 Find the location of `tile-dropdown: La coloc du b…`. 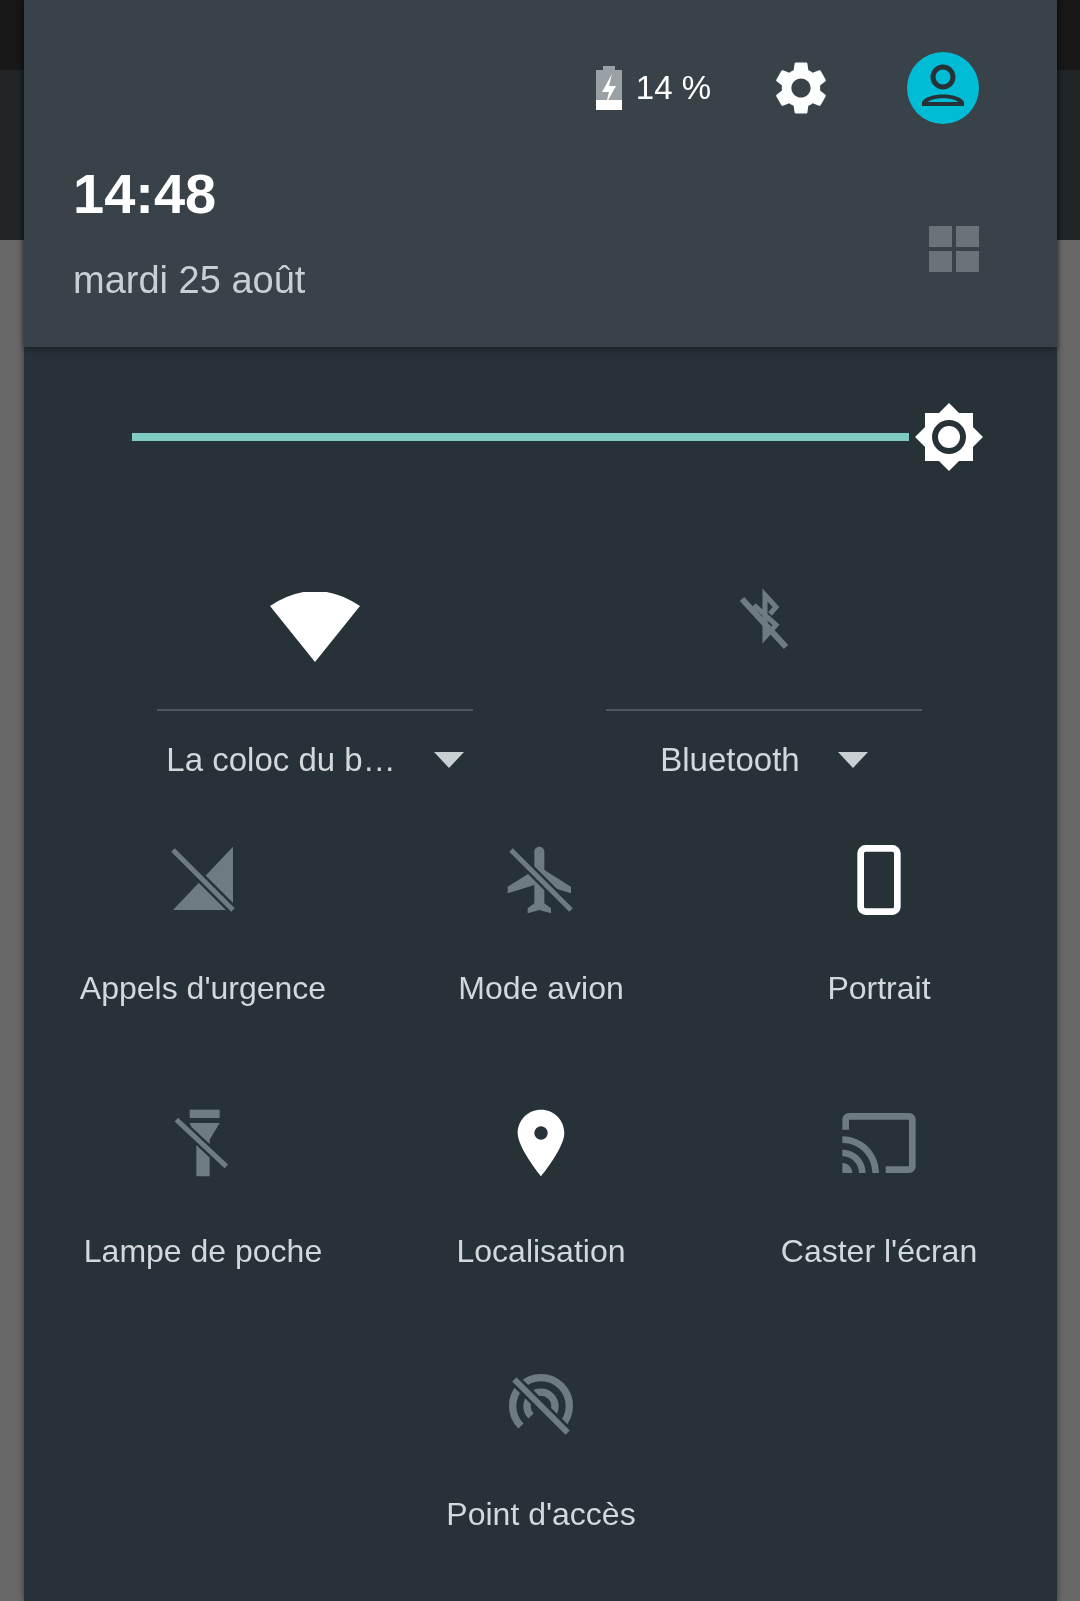

tile-dropdown: La coloc du b… is located at coordinates (315, 760).